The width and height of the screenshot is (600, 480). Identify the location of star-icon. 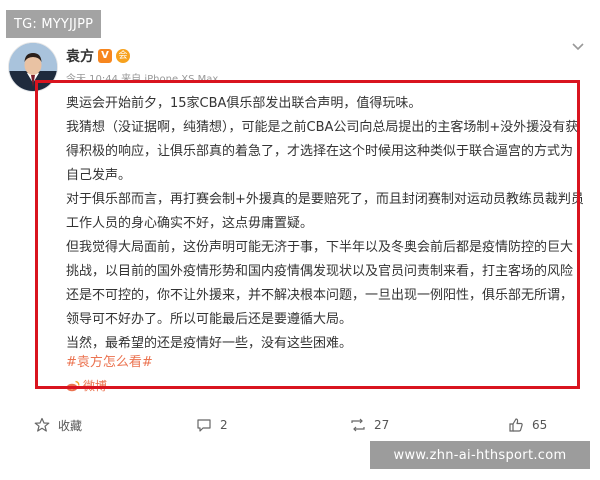
(42, 424).